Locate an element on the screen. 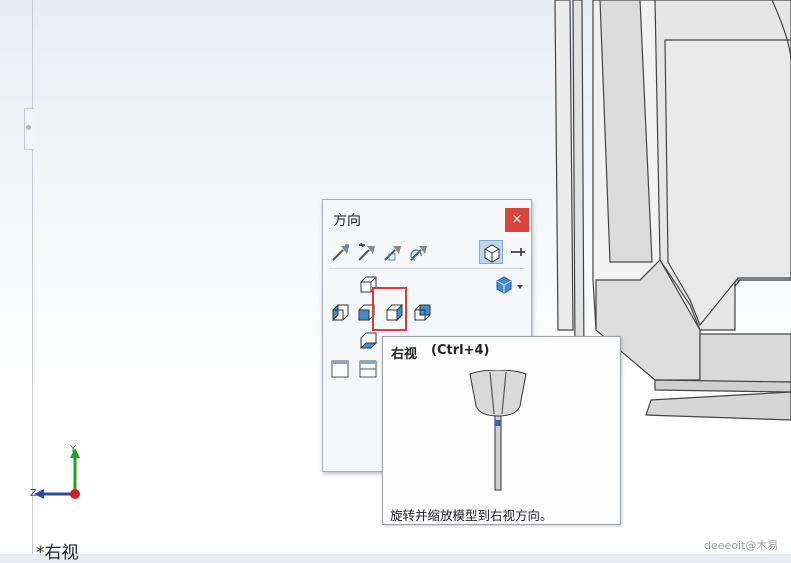  bottom-view-icon is located at coordinates (368, 341).